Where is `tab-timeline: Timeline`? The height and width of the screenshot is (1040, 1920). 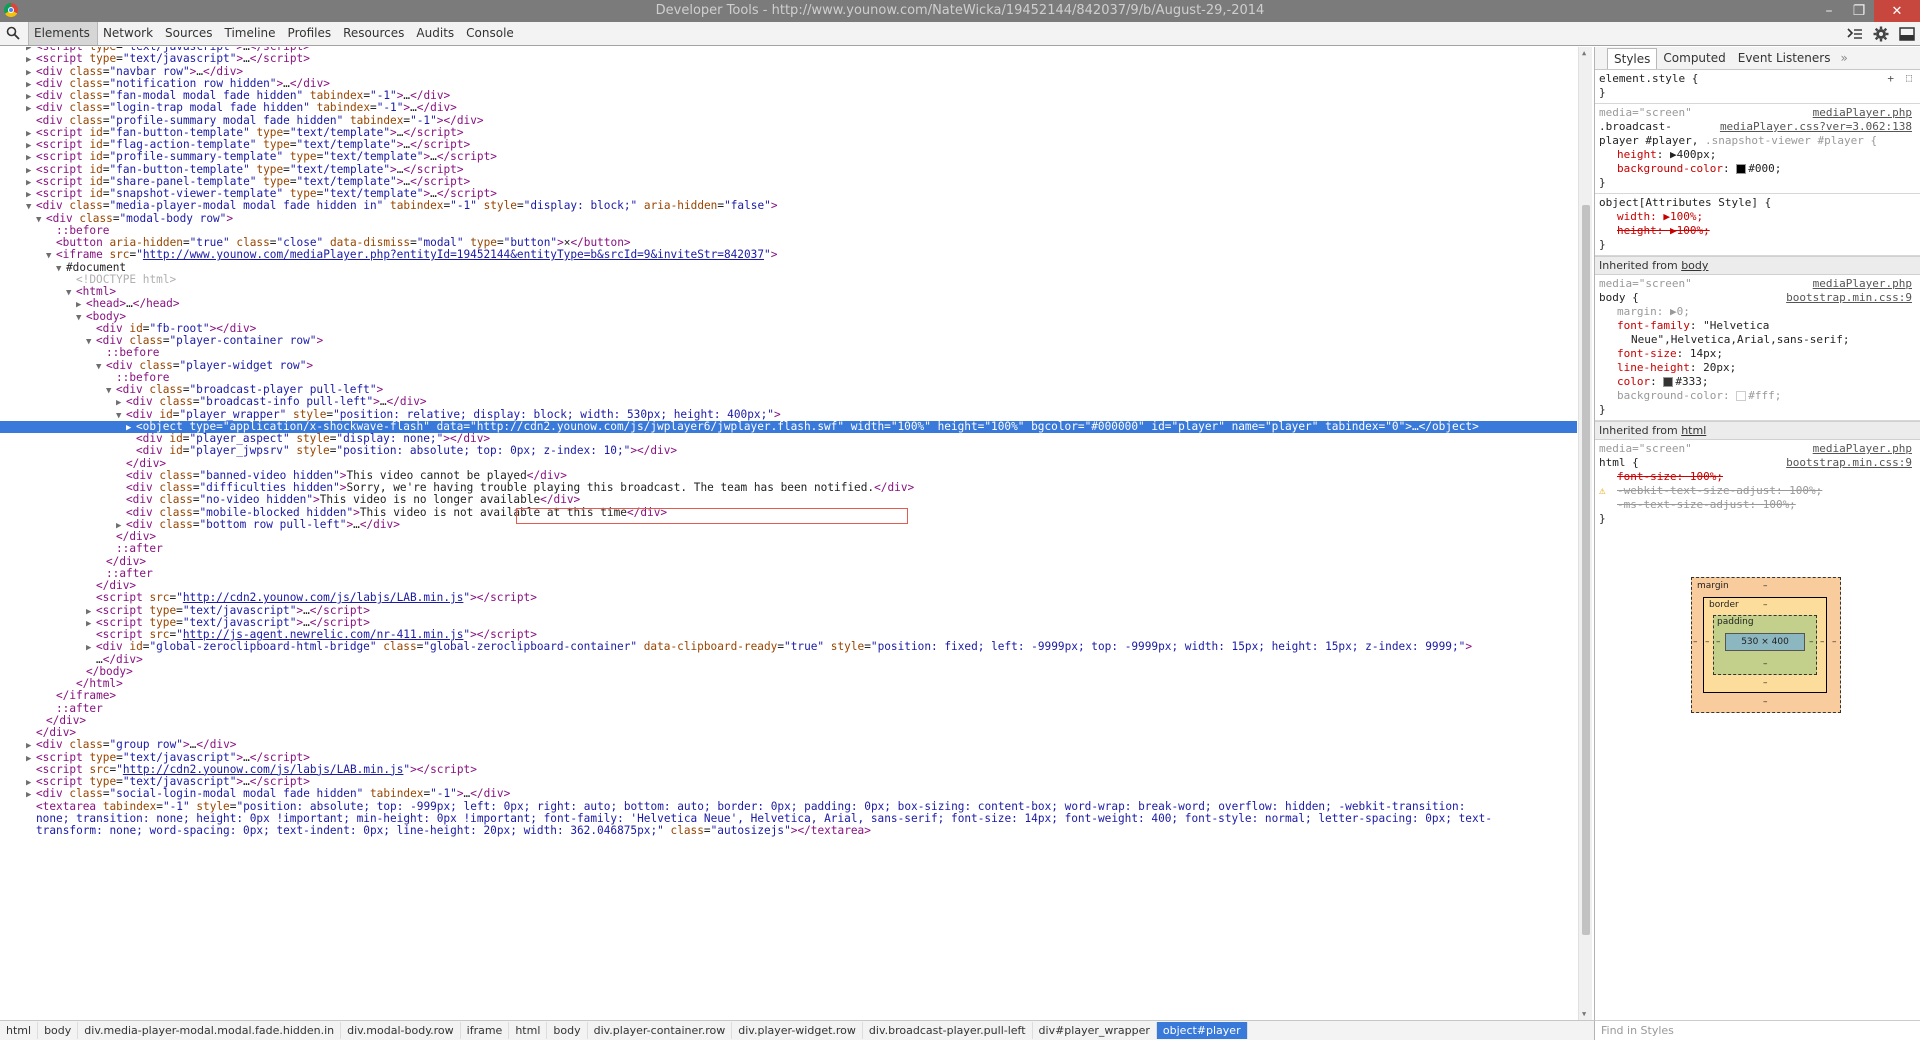
tab-timeline: Timeline is located at coordinates (251, 33).